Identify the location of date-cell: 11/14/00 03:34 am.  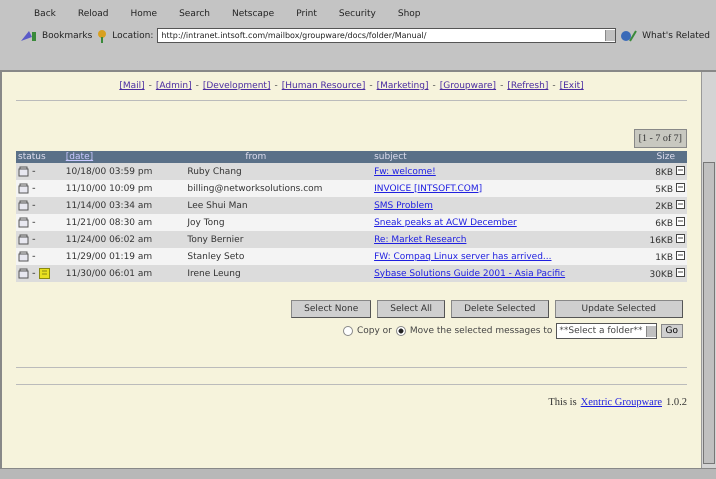
(125, 205).